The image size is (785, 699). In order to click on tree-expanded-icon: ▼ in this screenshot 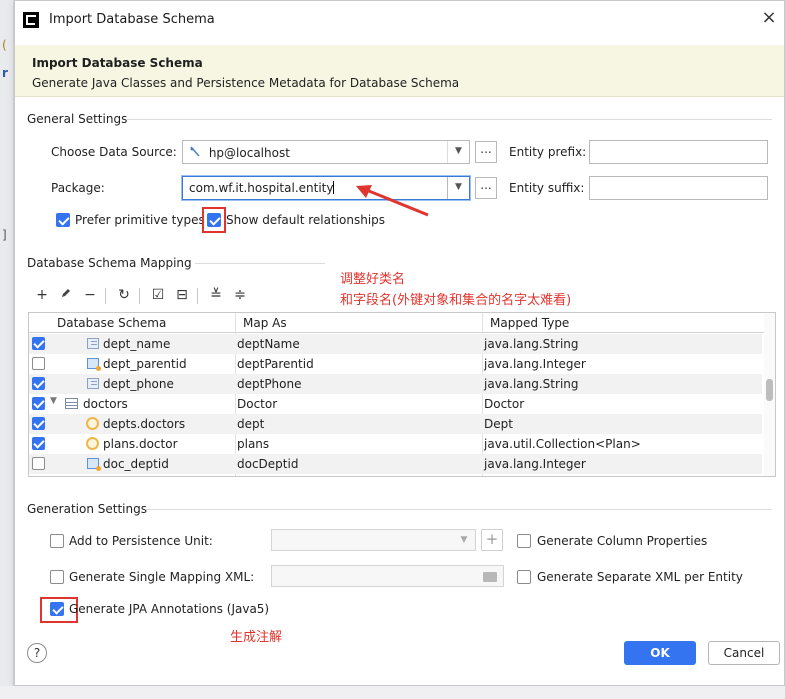, I will do `click(53, 401)`.